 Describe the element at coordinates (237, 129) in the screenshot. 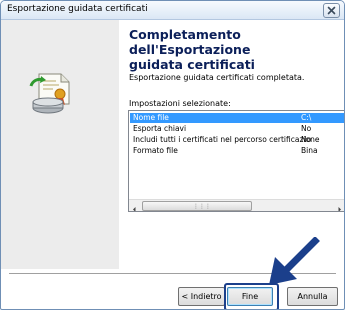

I see `list-item: Esporta chiavi No` at that location.